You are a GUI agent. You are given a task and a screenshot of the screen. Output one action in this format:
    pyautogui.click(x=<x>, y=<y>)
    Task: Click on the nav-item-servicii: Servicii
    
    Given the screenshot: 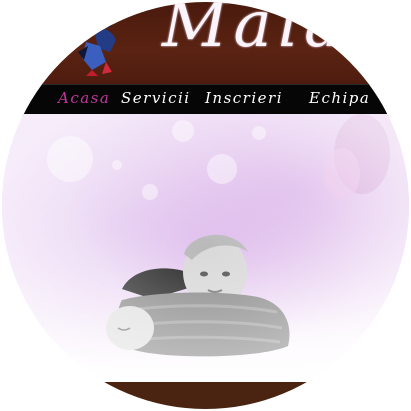 What is the action you would take?
    pyautogui.click(x=156, y=98)
    